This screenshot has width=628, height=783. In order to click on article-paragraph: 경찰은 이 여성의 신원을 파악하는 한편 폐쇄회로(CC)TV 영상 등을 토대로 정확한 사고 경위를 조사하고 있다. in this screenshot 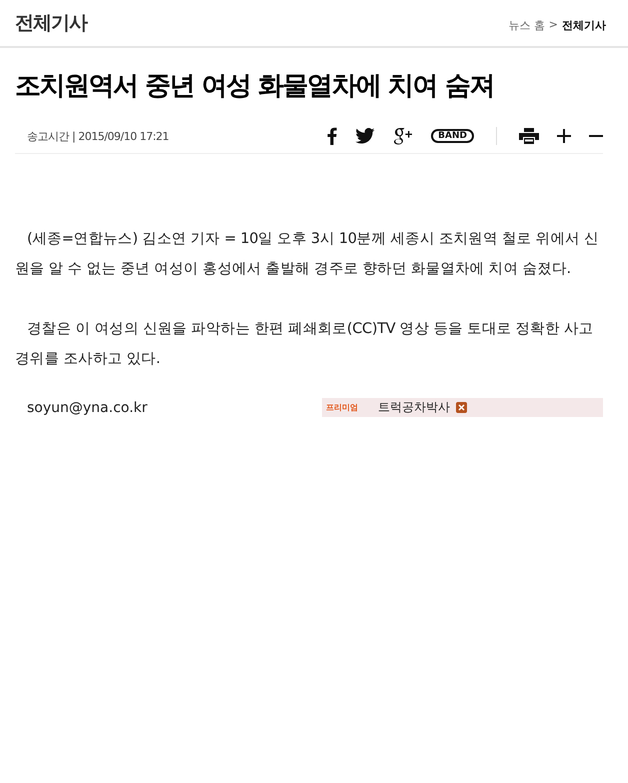, I will do `click(304, 344)`.